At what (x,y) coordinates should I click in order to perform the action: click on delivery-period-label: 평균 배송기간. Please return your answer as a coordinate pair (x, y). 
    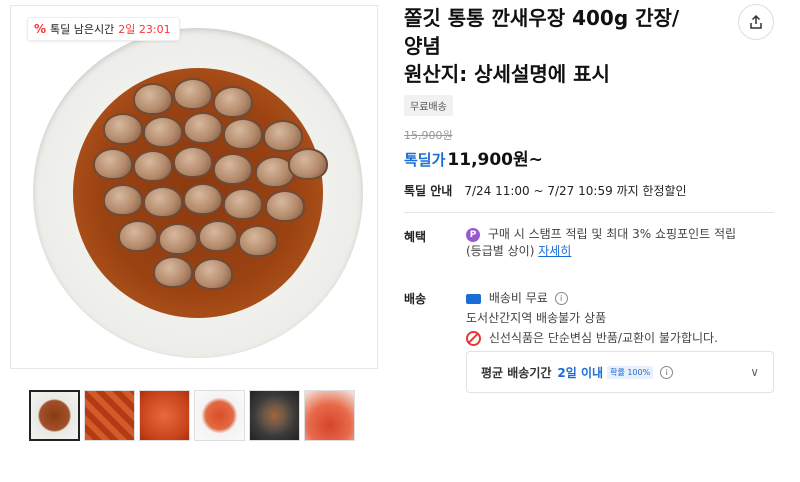
    Looking at the image, I should click on (516, 372).